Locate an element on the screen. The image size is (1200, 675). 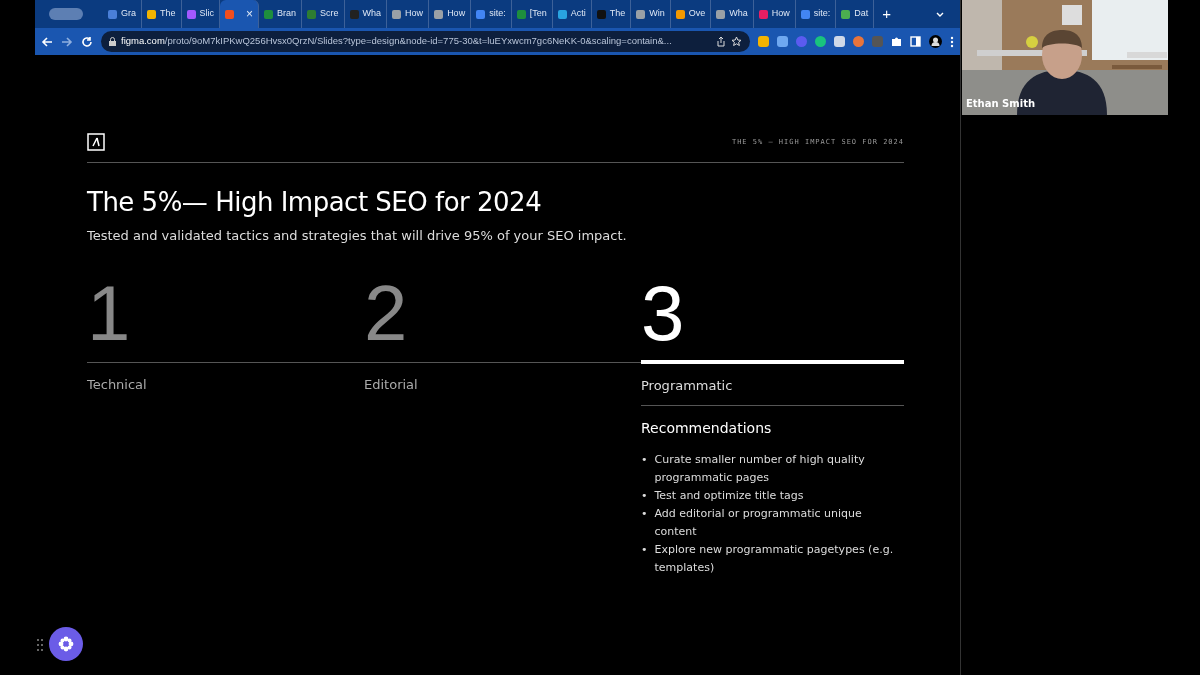
recommendation-item: Explore new programmatic pagetypes (e.g. templates) is located at coordinates (774, 559).